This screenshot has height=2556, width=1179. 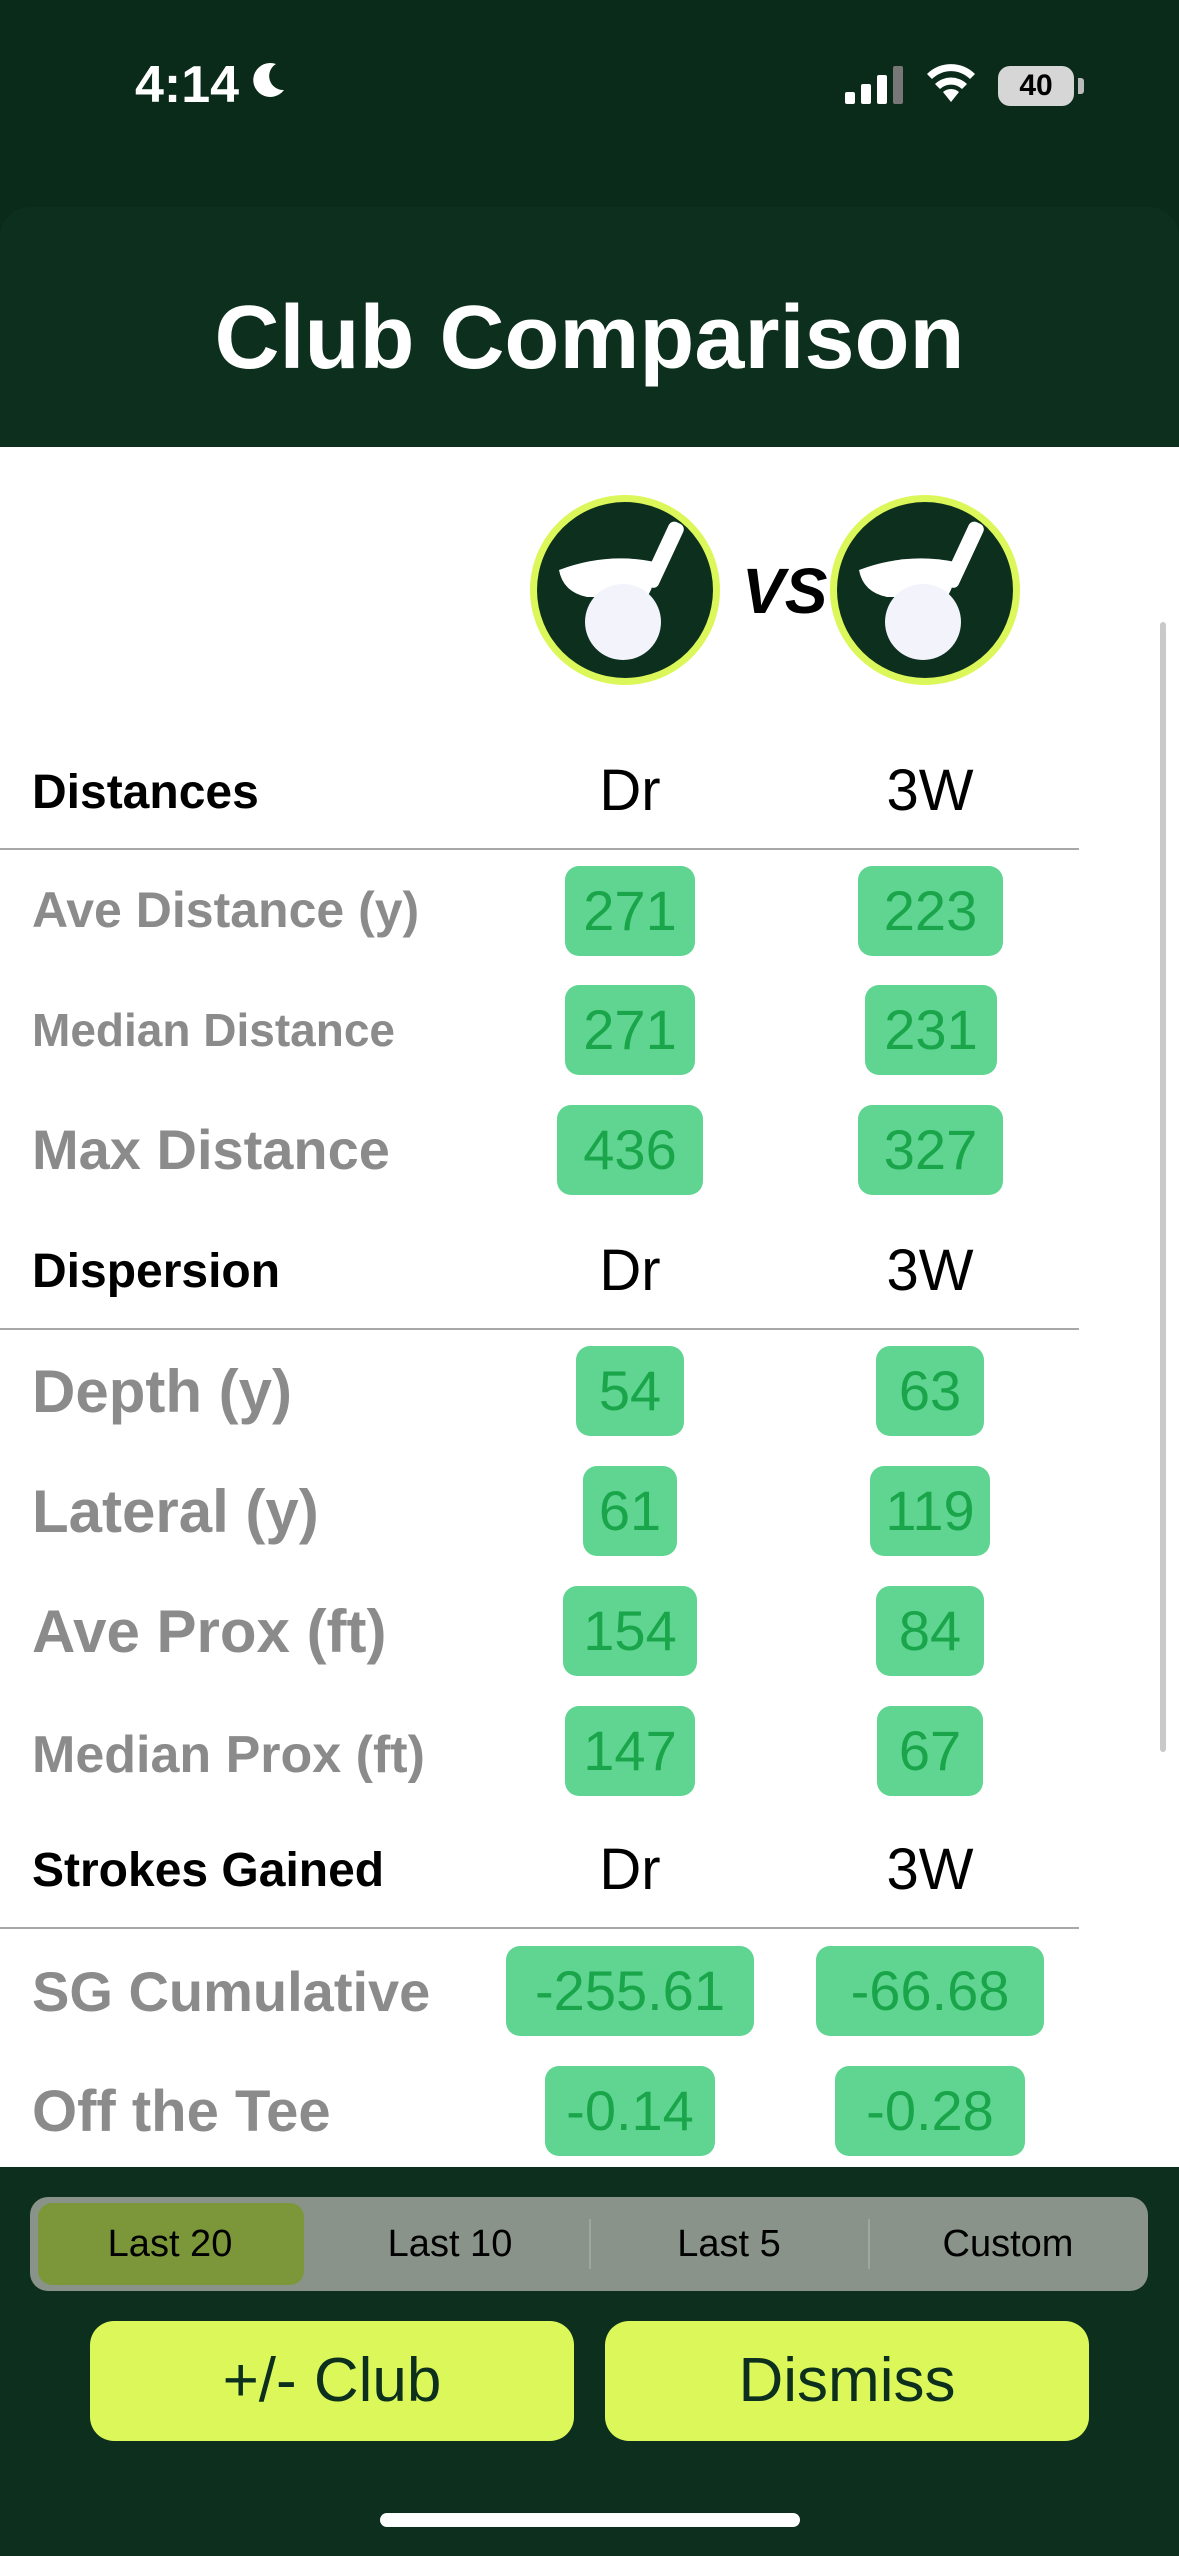 What do you see at coordinates (208, 1870) in the screenshot?
I see `section-title-strokes-gained: Strokes Gained` at bounding box center [208, 1870].